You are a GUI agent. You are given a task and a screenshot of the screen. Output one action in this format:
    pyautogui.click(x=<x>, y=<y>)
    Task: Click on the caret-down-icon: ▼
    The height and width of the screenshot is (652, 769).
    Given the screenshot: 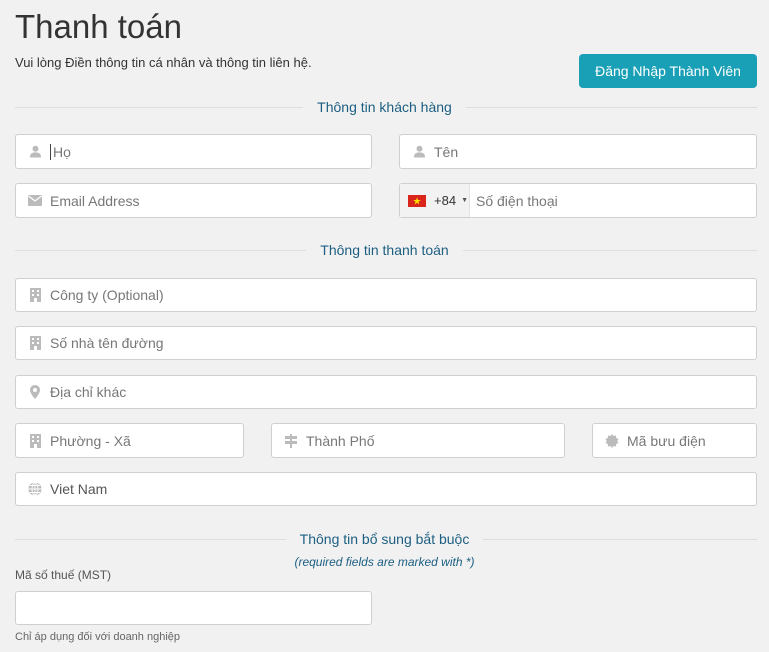 What is the action you would take?
    pyautogui.click(x=464, y=200)
    